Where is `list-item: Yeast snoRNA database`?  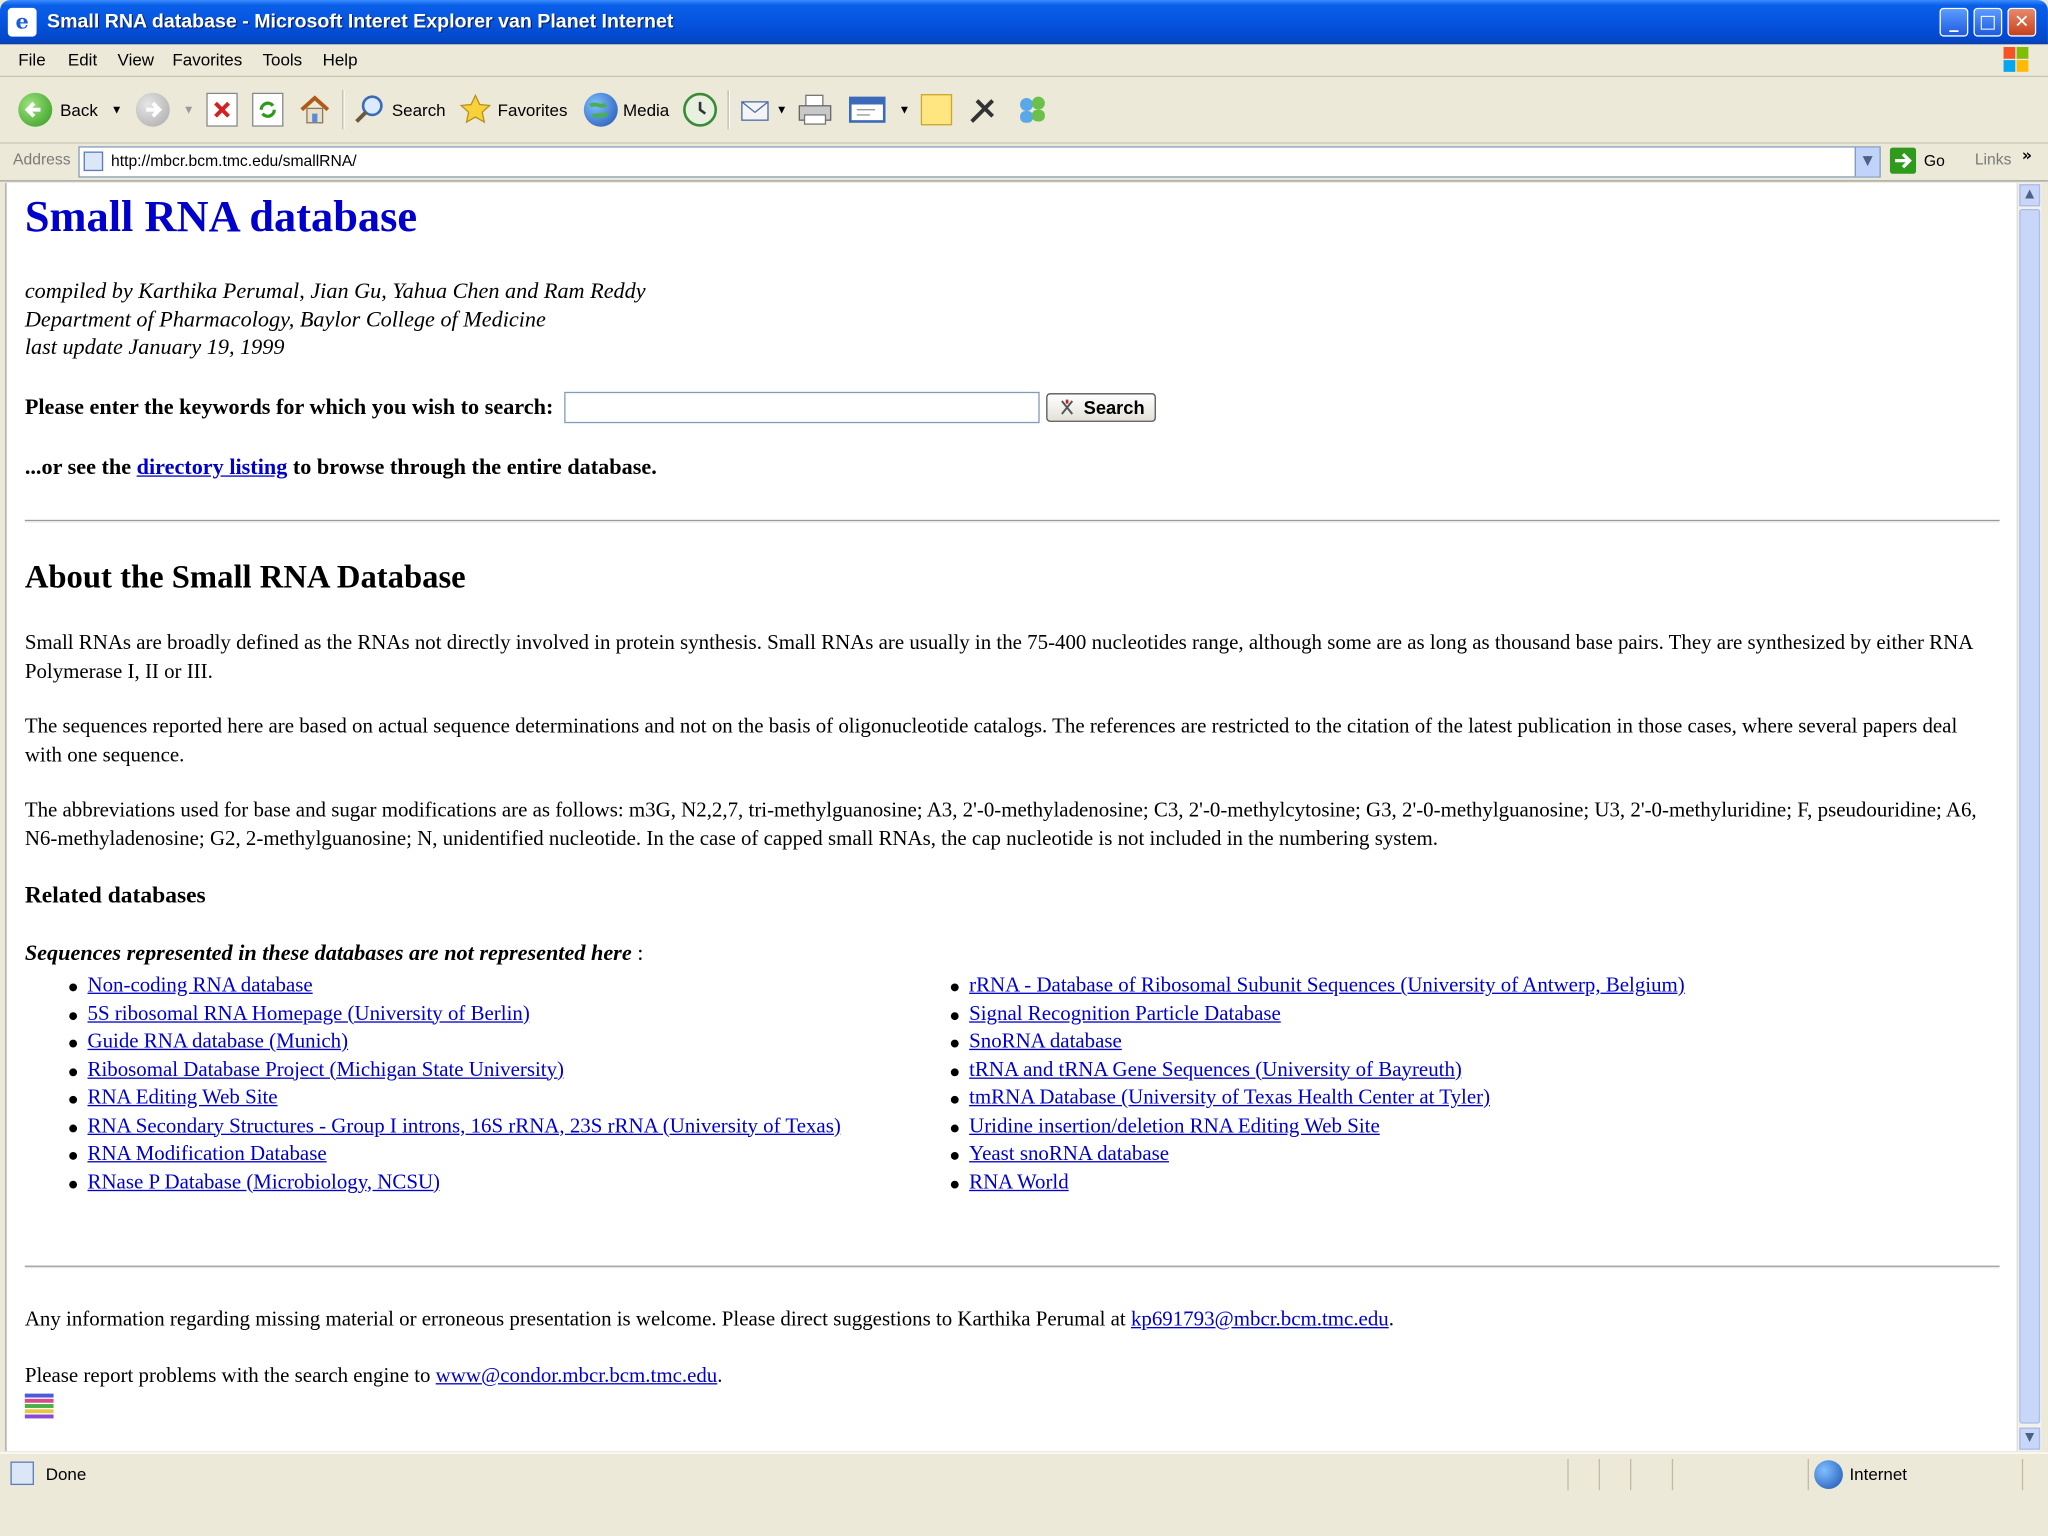 list-item: Yeast snoRNA database is located at coordinates (1295, 1154).